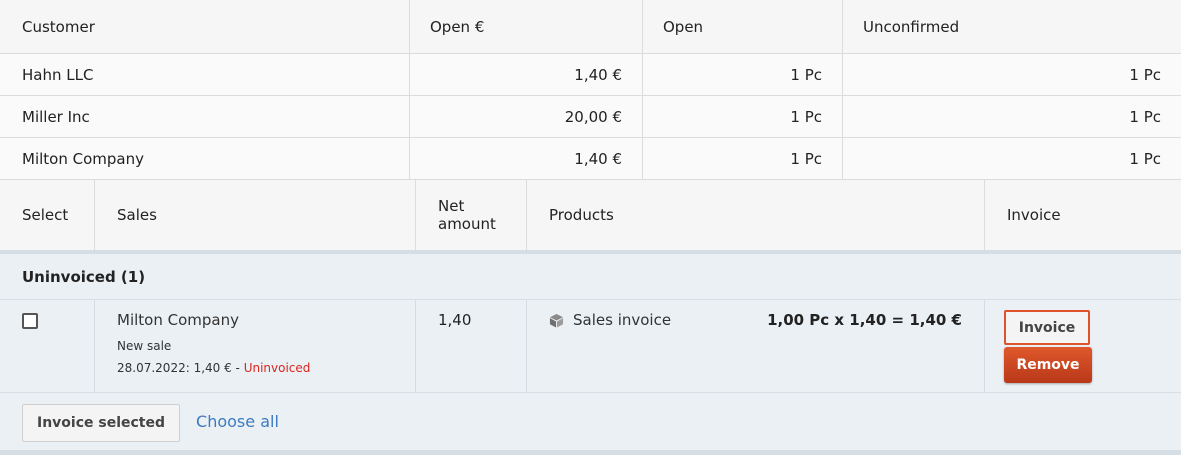 This screenshot has width=1181, height=461. Describe the element at coordinates (755, 320) in the screenshot. I see `product-line: Sales invoice 1,00 Pc x 1,40 = 1,40 €` at that location.